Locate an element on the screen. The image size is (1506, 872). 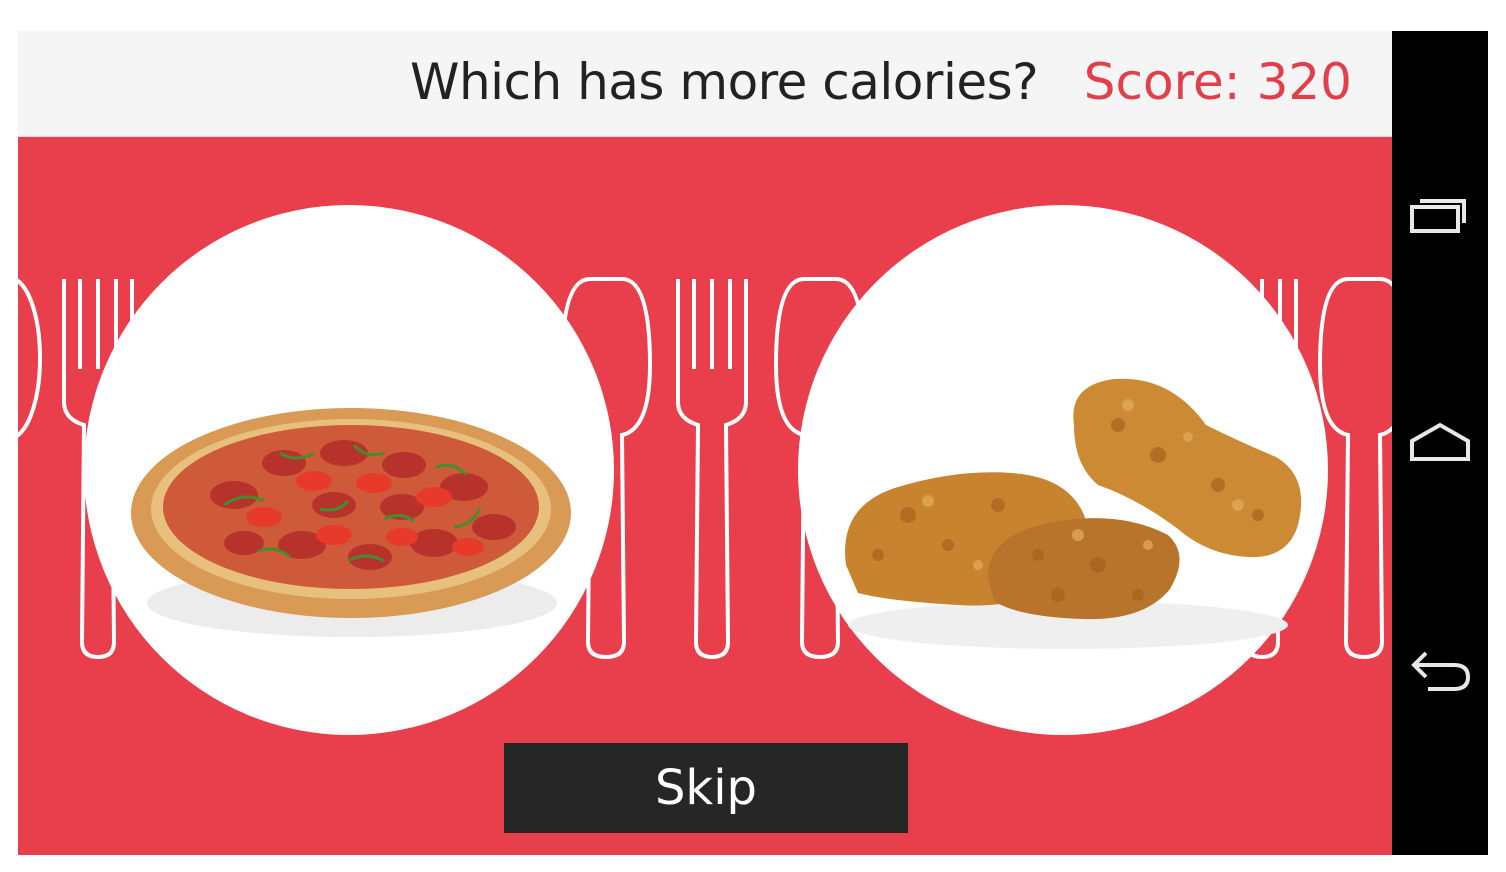
score-display: Score: 320 is located at coordinates (1218, 82).